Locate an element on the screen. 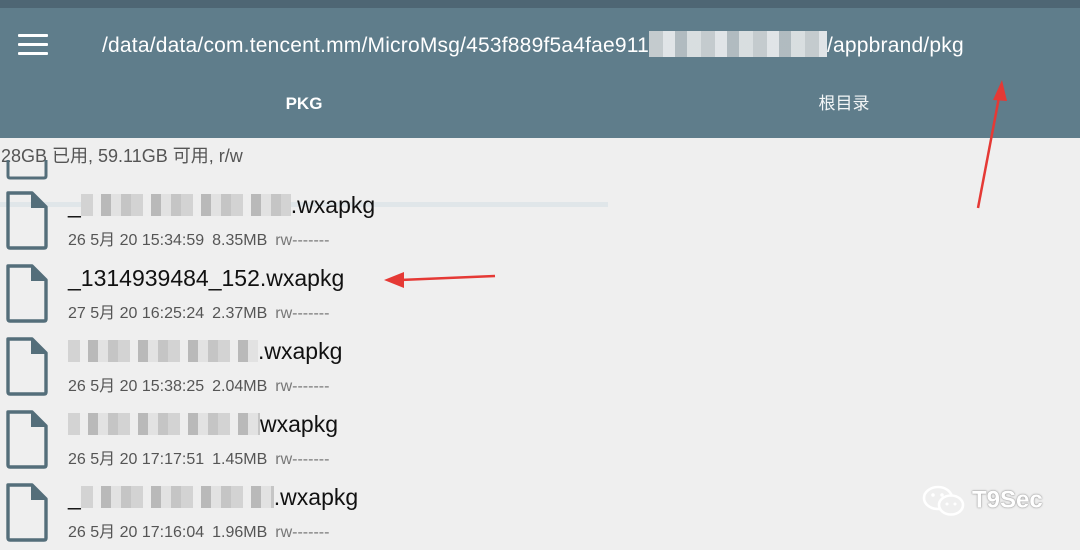 The width and height of the screenshot is (1080, 550). file-icon-partial is located at coordinates (27, 170).